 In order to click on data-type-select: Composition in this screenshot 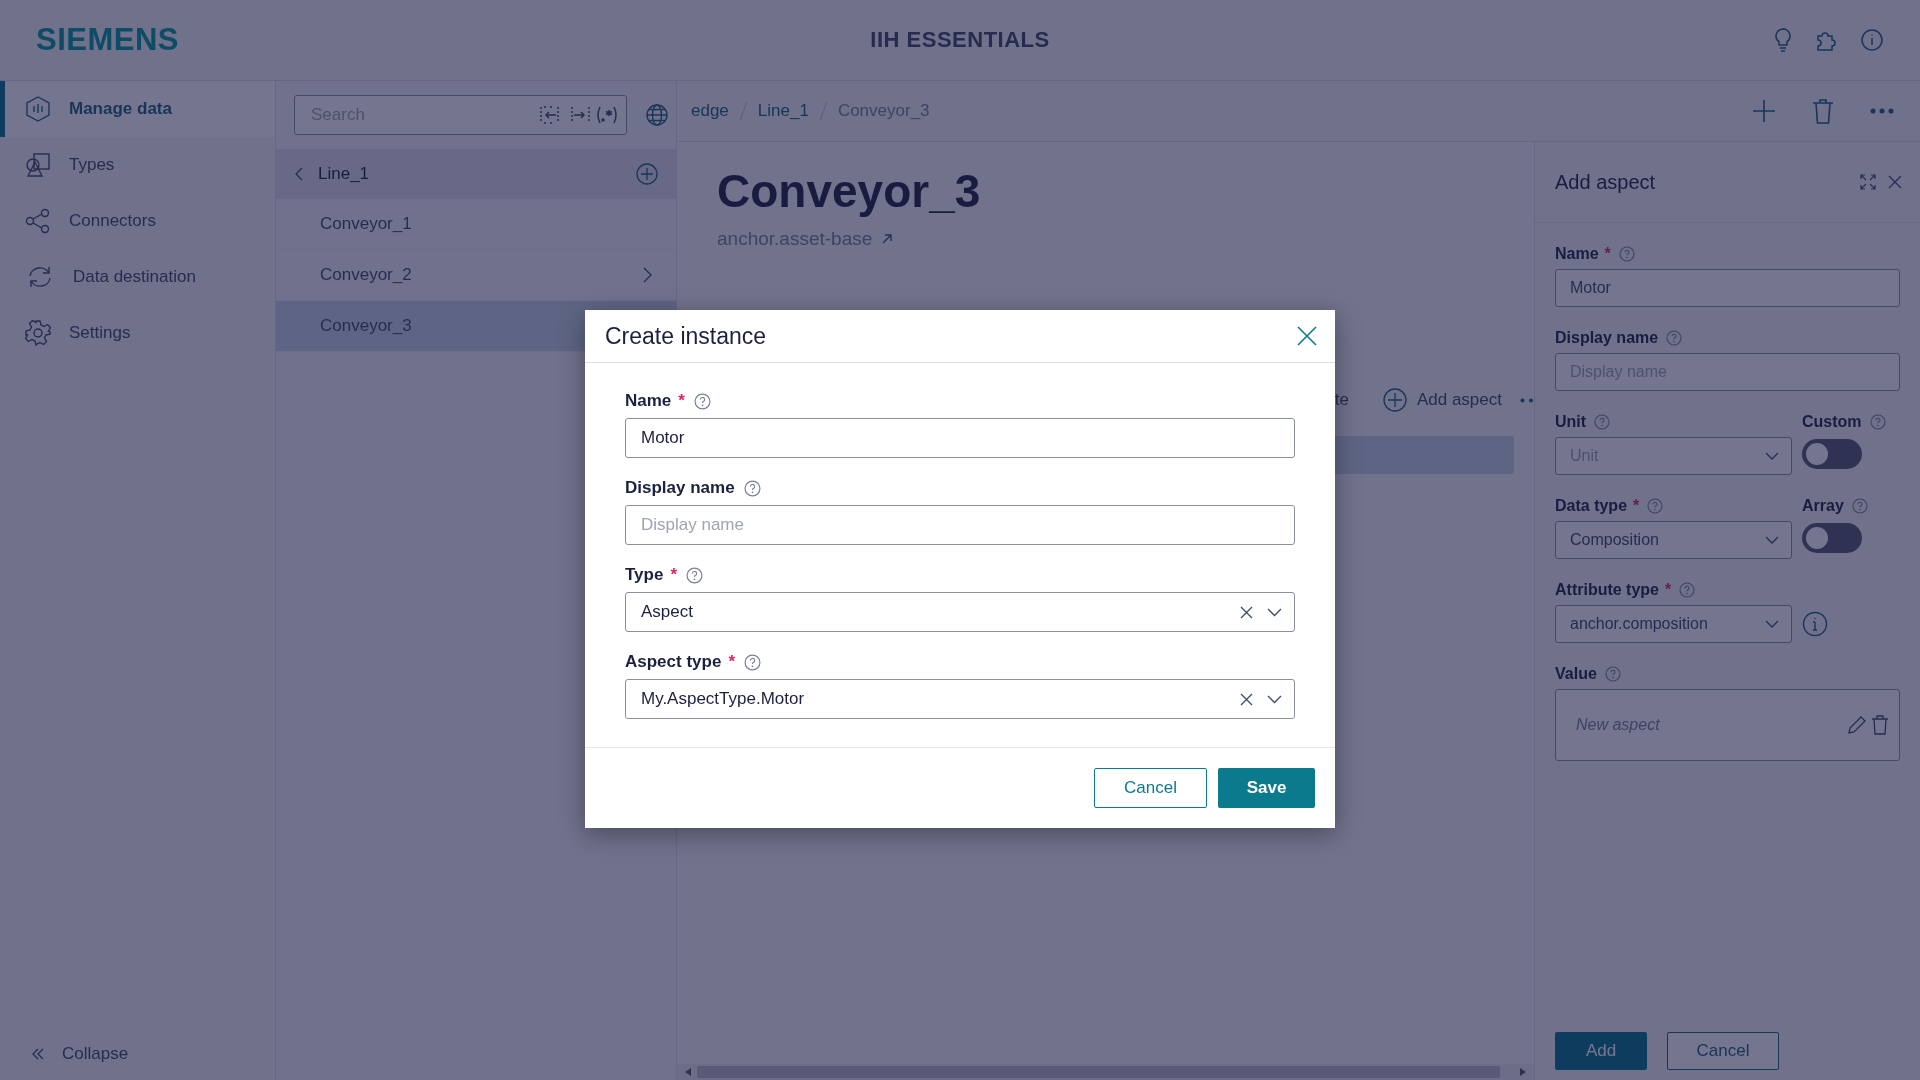, I will do `click(1673, 540)`.